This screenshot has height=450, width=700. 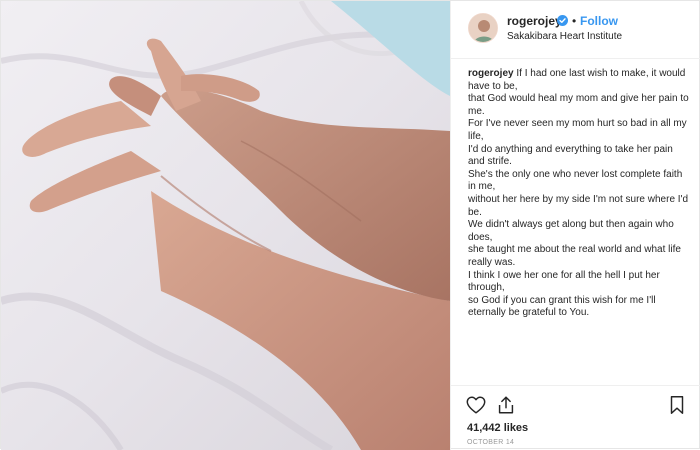 I want to click on location-link: Sakakibara Heart Institute, so click(x=564, y=36).